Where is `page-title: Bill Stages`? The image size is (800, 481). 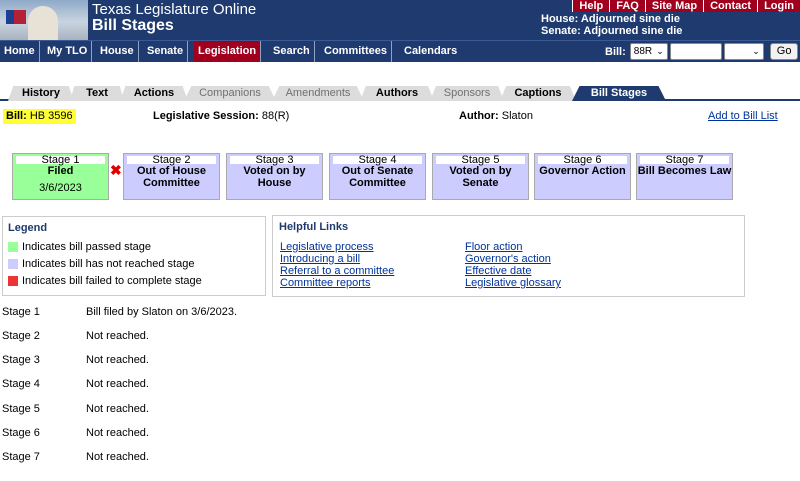
page-title: Bill Stages is located at coordinates (133, 25).